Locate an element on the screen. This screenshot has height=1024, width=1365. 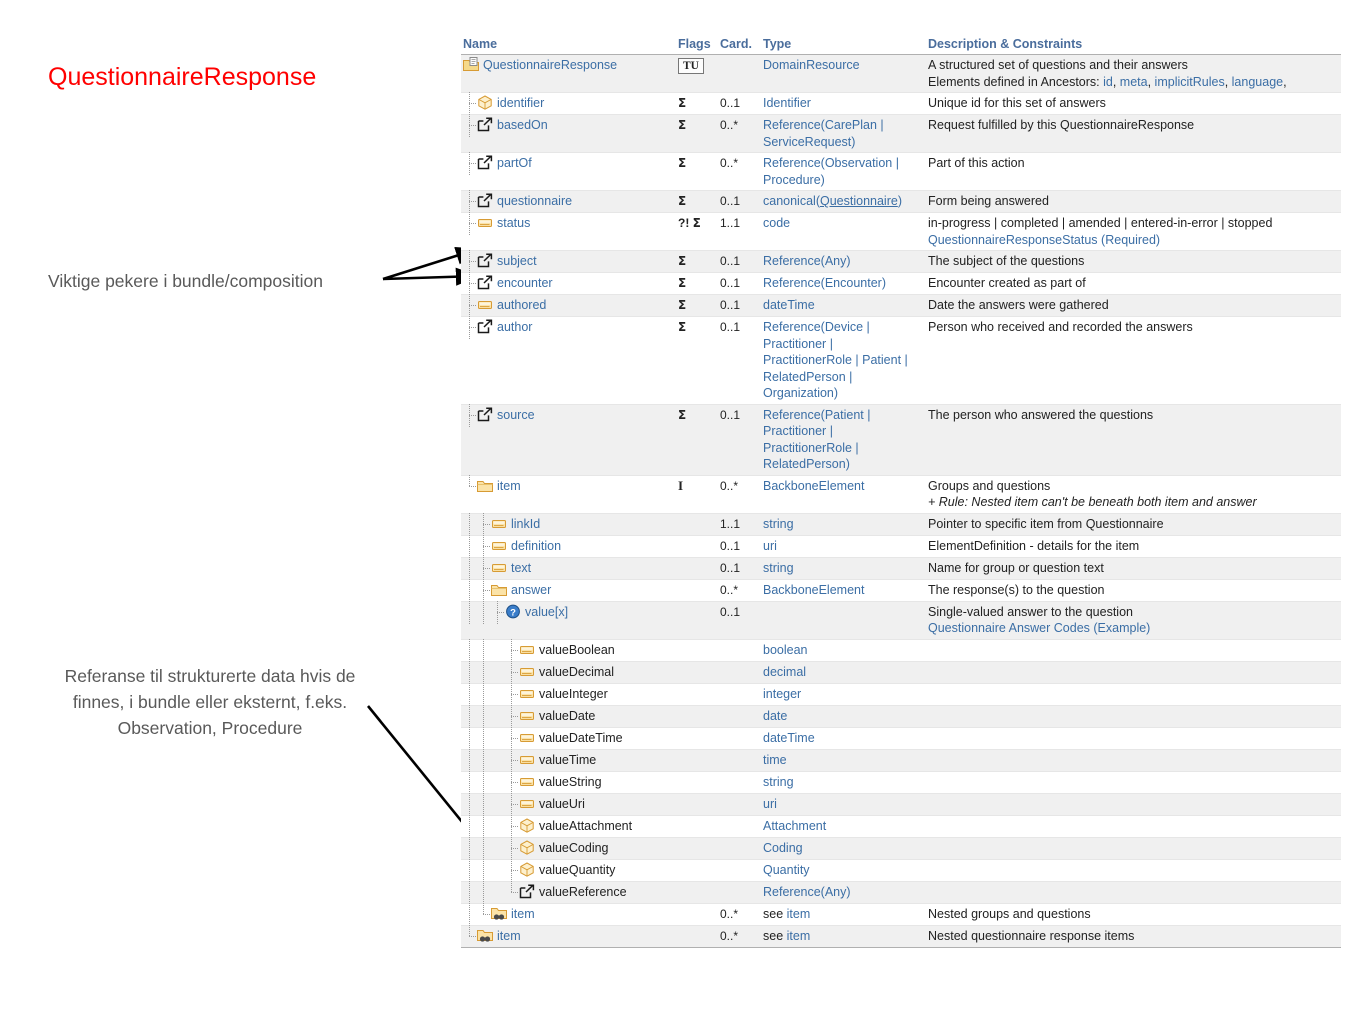
ancestor-element-link: meta is located at coordinates (1134, 82).